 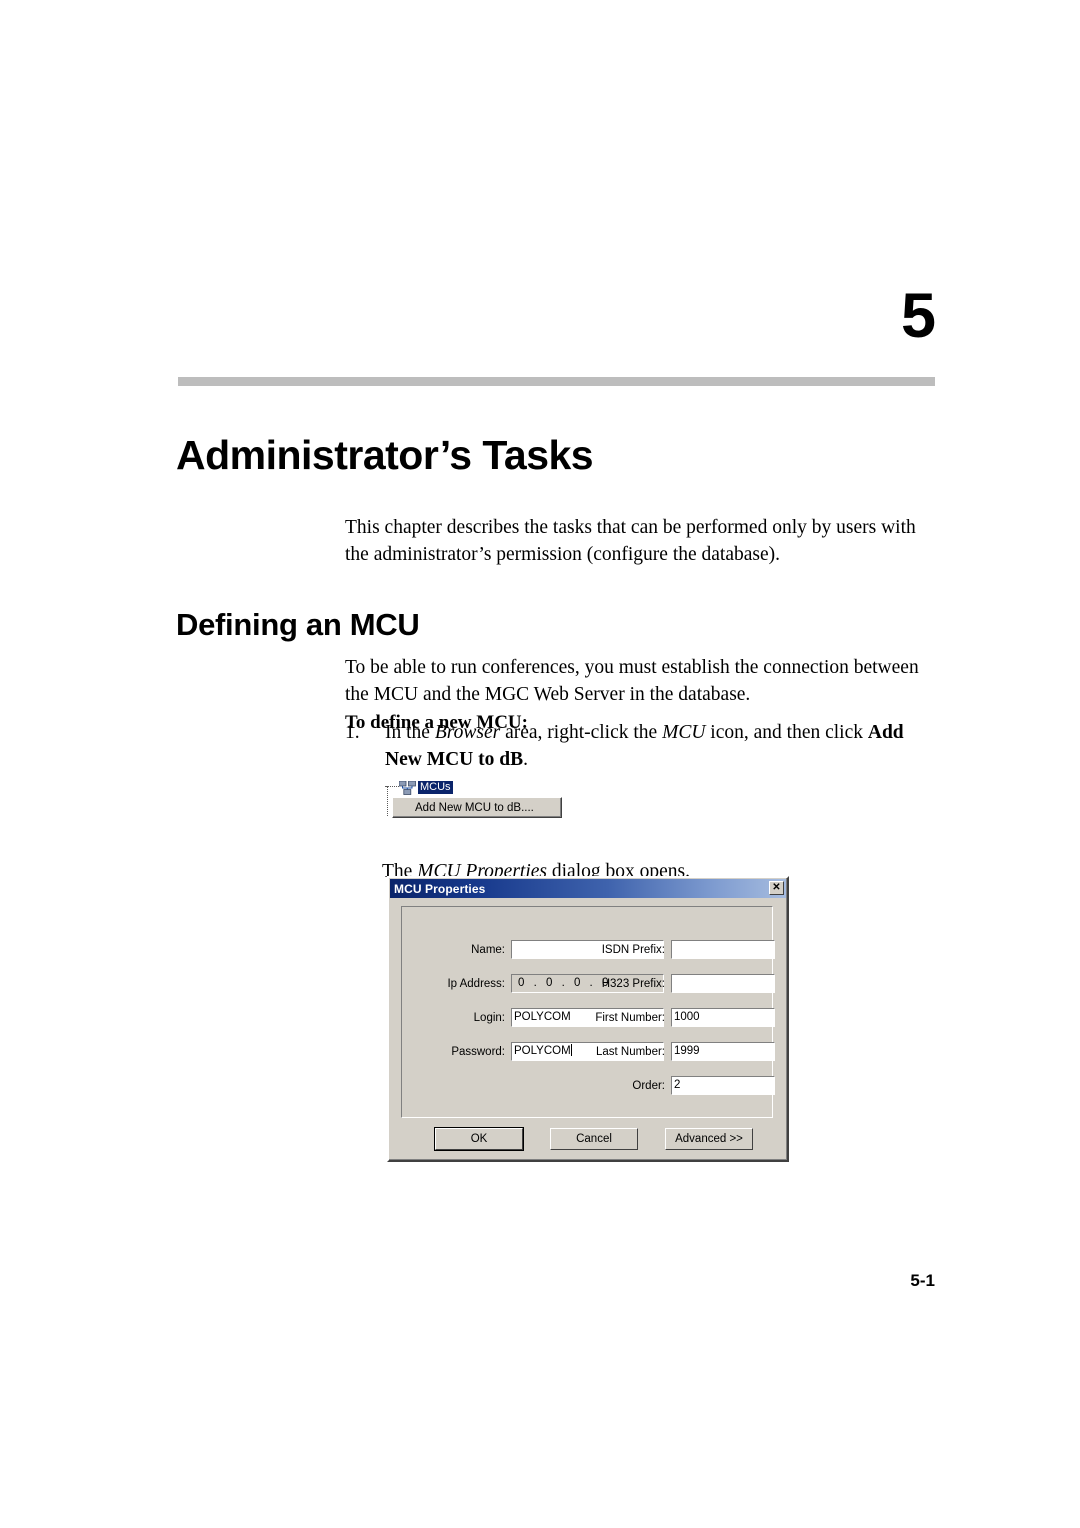 I want to click on text-caret, so click(x=571, y=1050).